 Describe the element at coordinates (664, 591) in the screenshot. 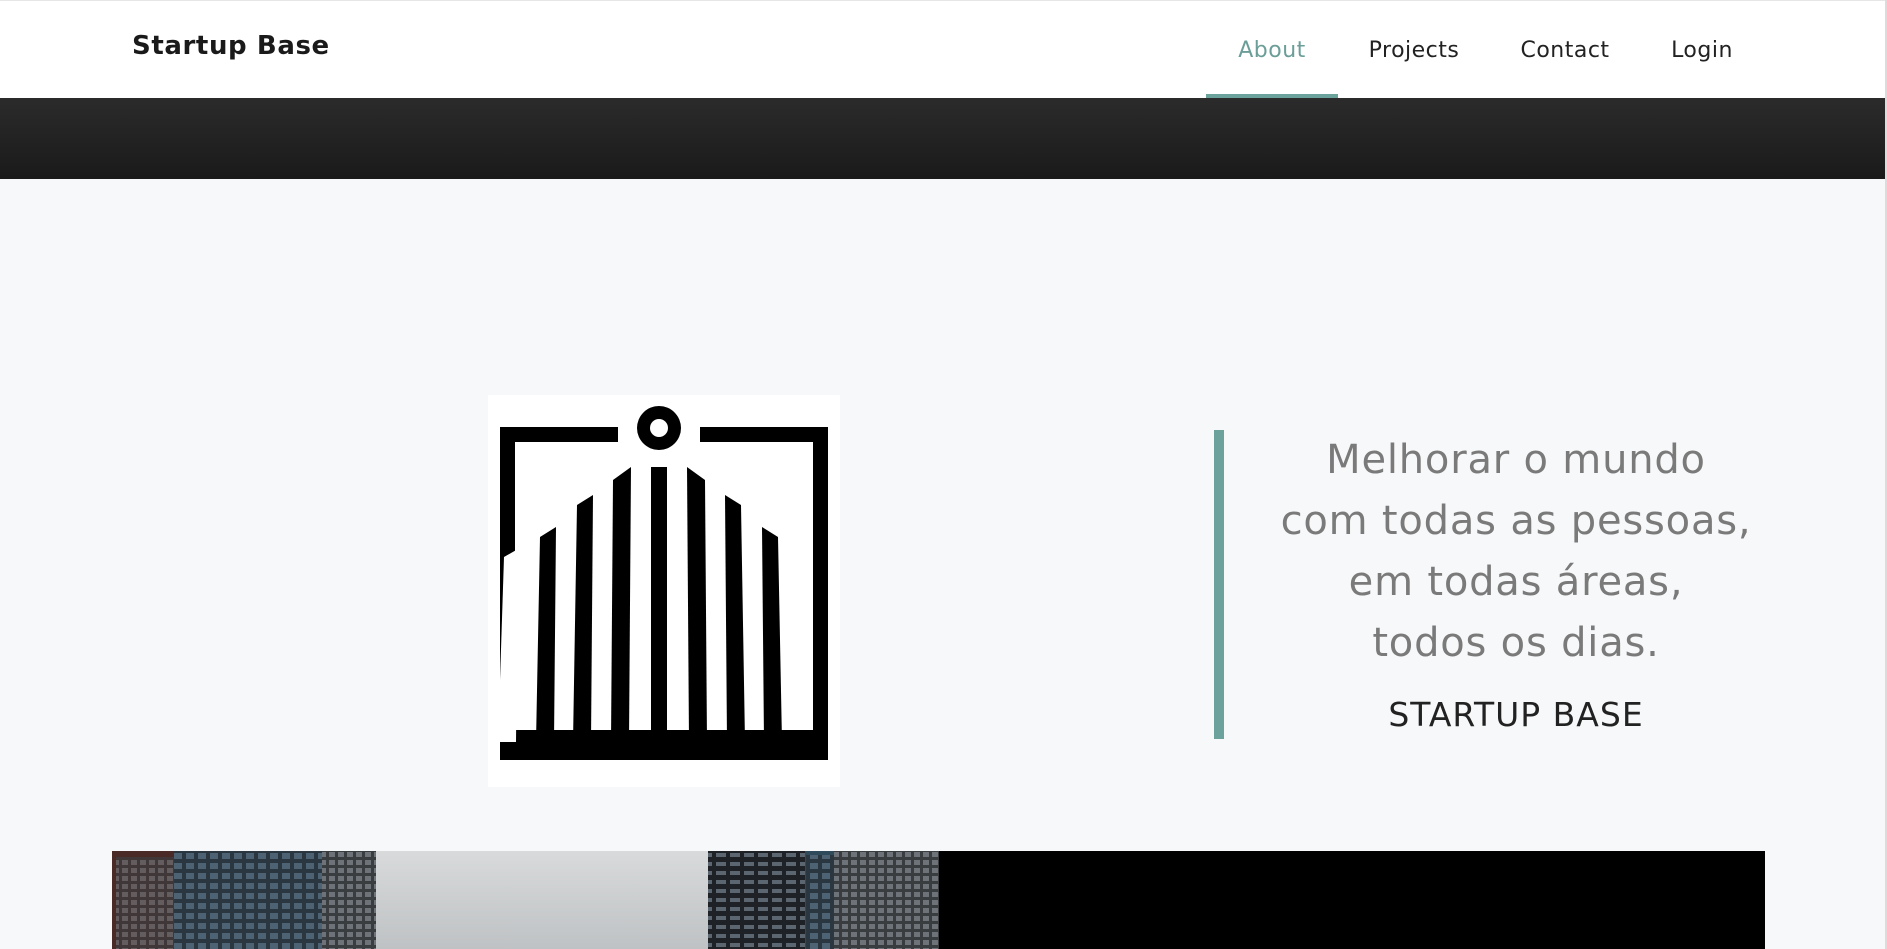

I see `building-gate-logo-icon` at that location.